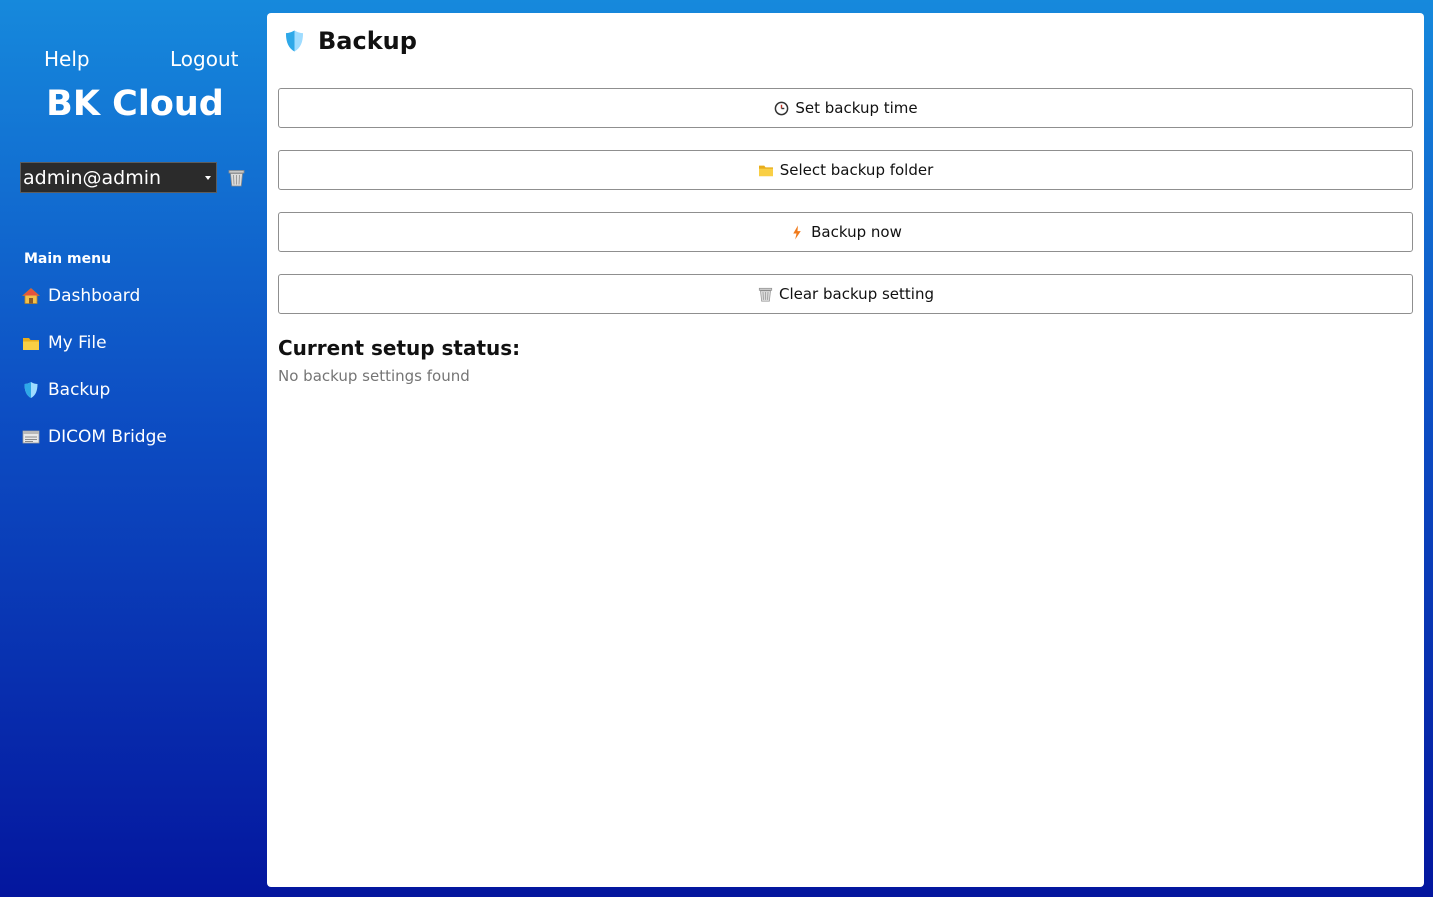 The height and width of the screenshot is (897, 1433). Describe the element at coordinates (67, 59) in the screenshot. I see `help-link: Help` at that location.